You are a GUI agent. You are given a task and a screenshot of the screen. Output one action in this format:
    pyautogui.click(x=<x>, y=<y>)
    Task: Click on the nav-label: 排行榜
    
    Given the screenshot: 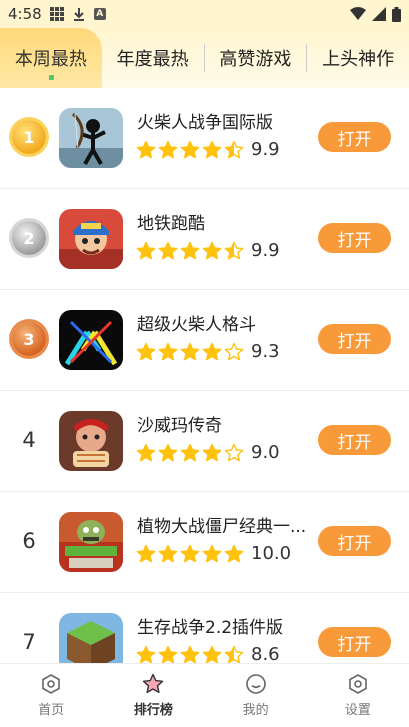 What is the action you would take?
    pyautogui.click(x=153, y=710)
    